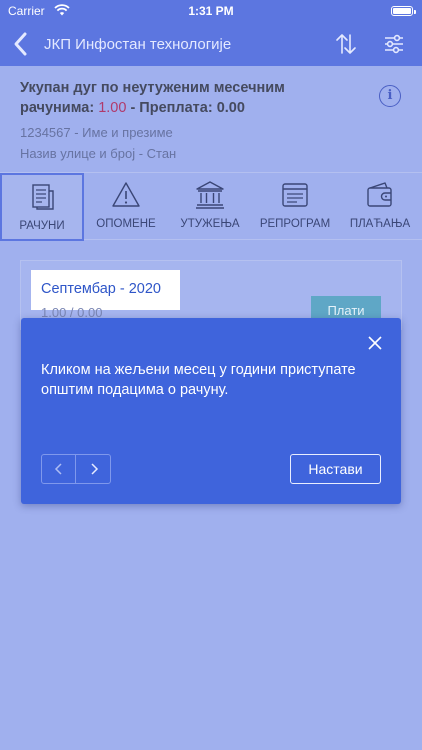 This screenshot has width=422, height=750. I want to click on debt-amount: 1.00, so click(112, 108).